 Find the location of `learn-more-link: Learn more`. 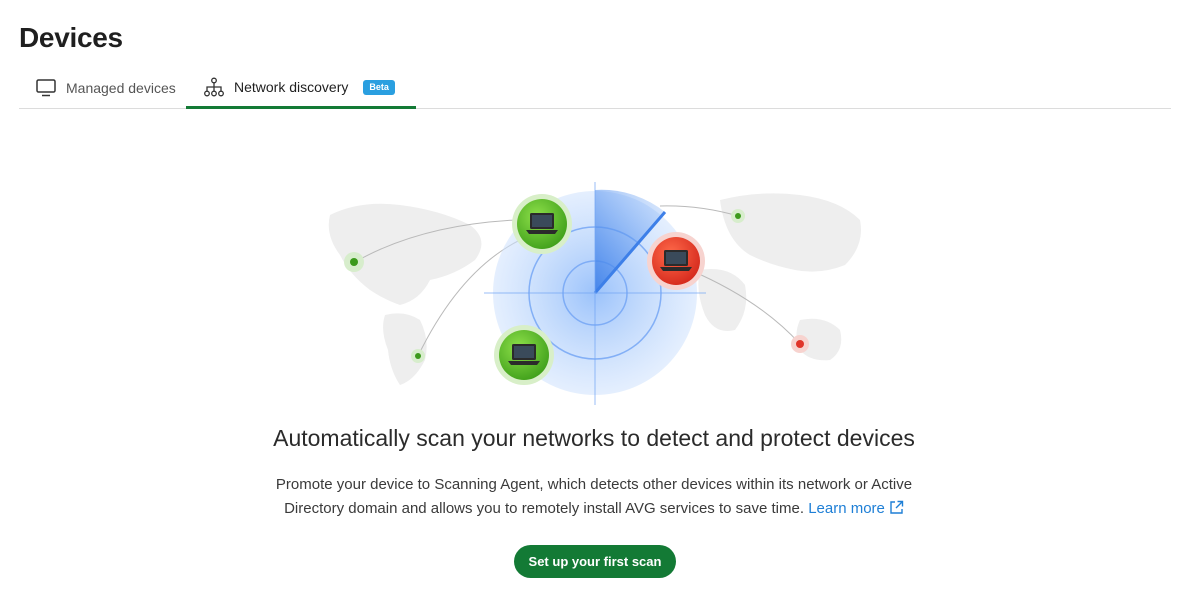

learn-more-link: Learn more is located at coordinates (856, 508).